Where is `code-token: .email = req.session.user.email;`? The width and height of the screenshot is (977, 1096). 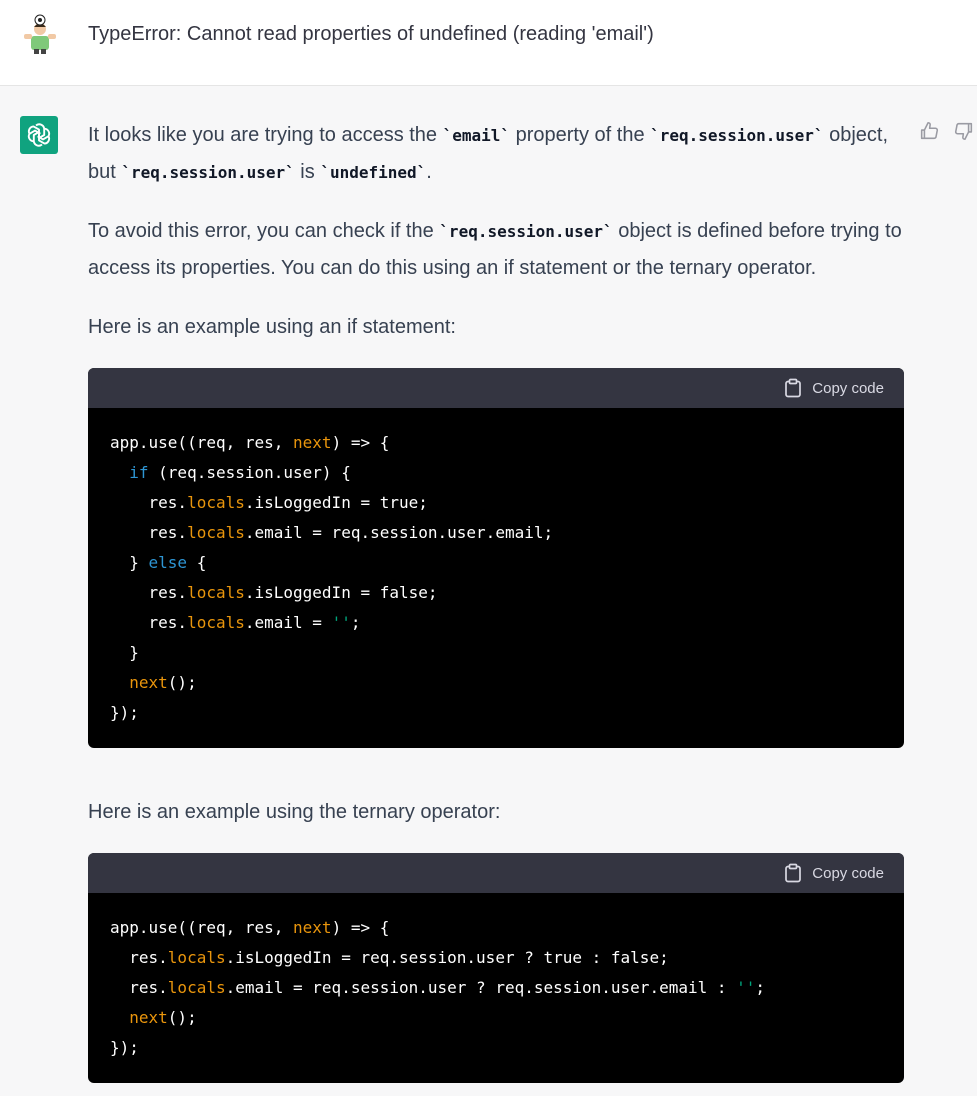
code-token: .email = req.session.user.email; is located at coordinates (399, 532).